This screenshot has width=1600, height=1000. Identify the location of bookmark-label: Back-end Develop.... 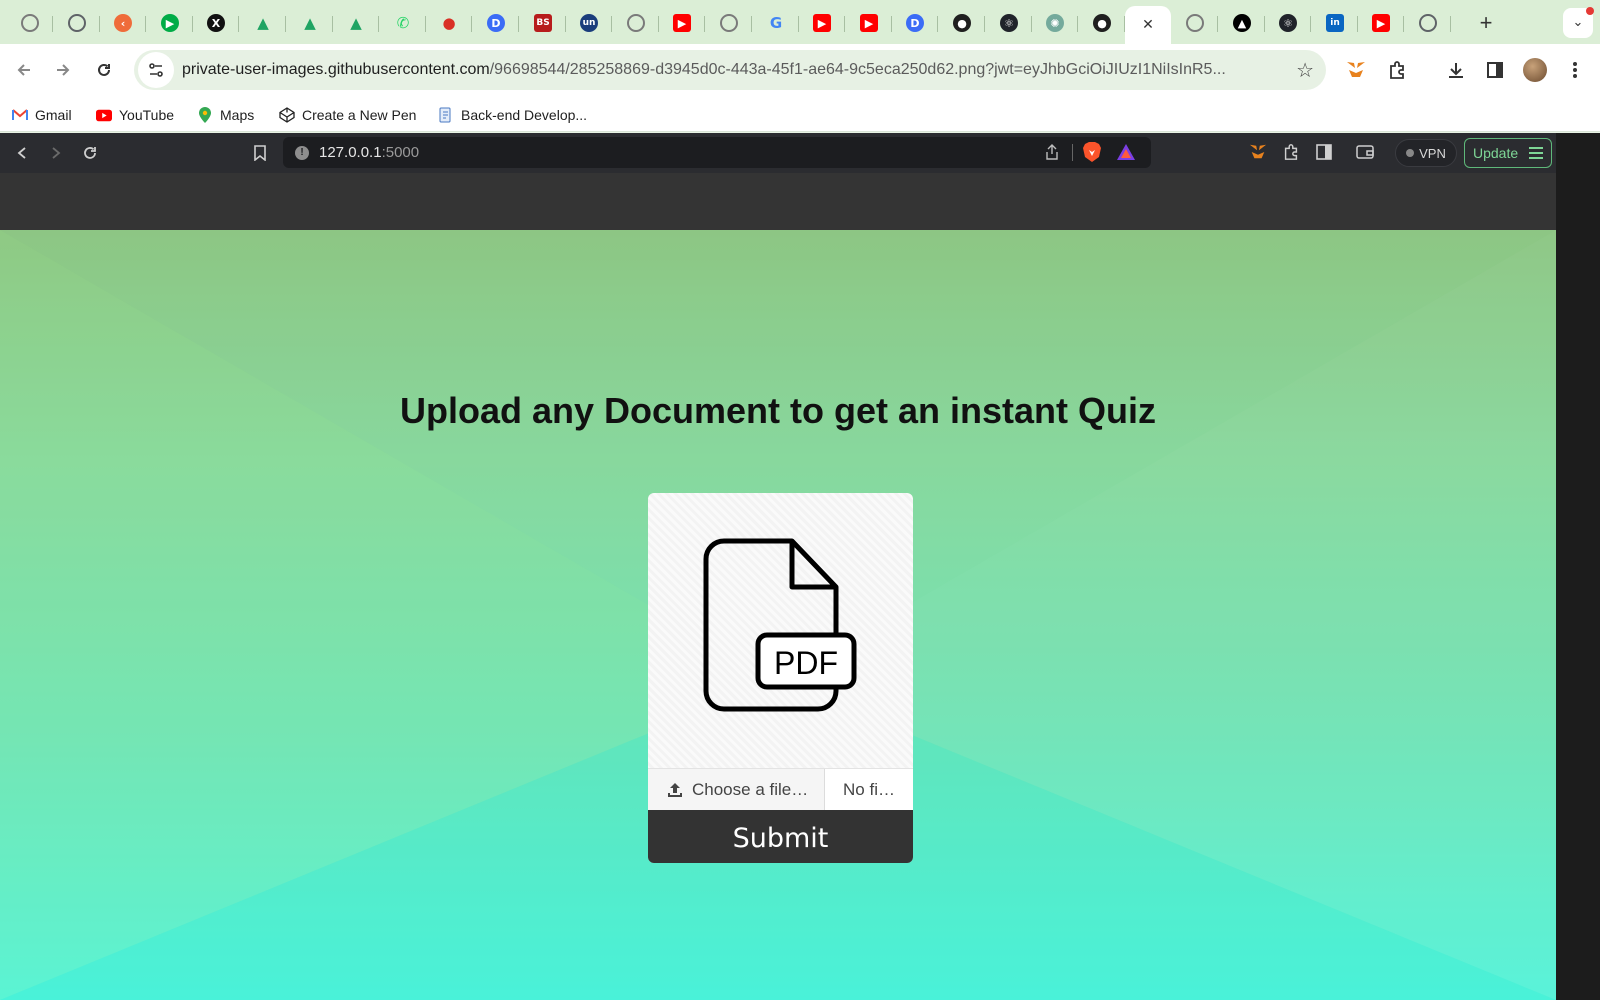
(524, 115).